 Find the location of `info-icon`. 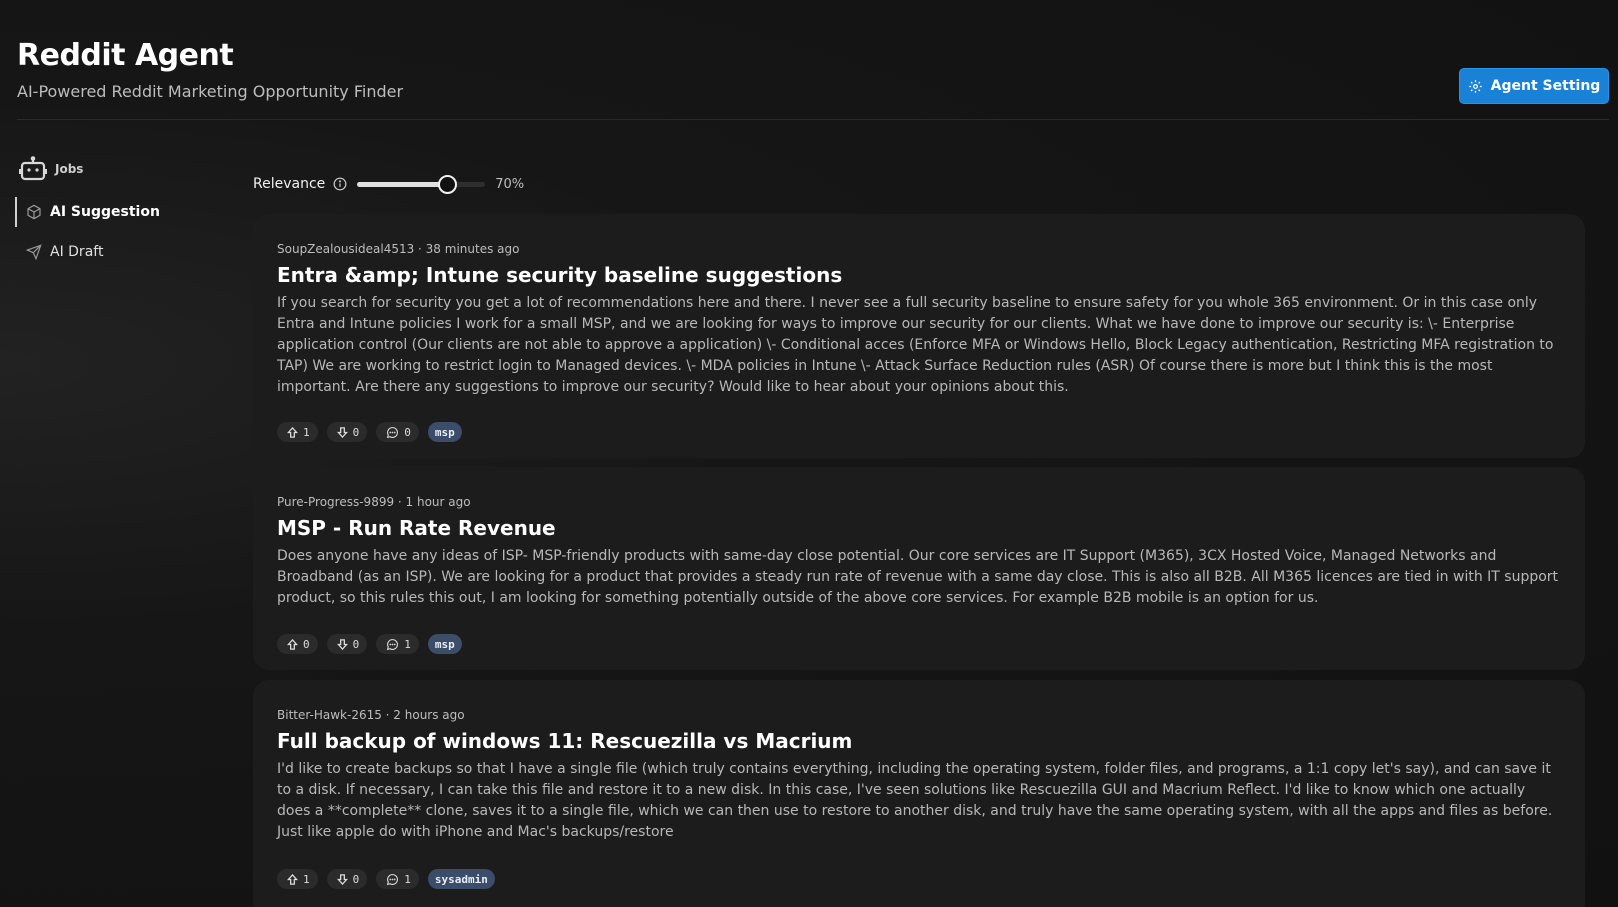

info-icon is located at coordinates (340, 184).